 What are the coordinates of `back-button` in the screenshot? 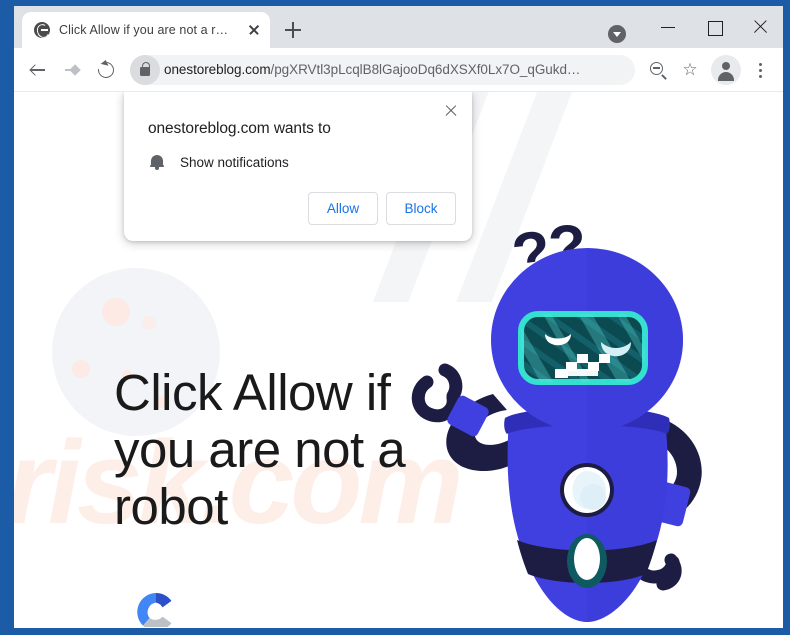 It's located at (38, 70).